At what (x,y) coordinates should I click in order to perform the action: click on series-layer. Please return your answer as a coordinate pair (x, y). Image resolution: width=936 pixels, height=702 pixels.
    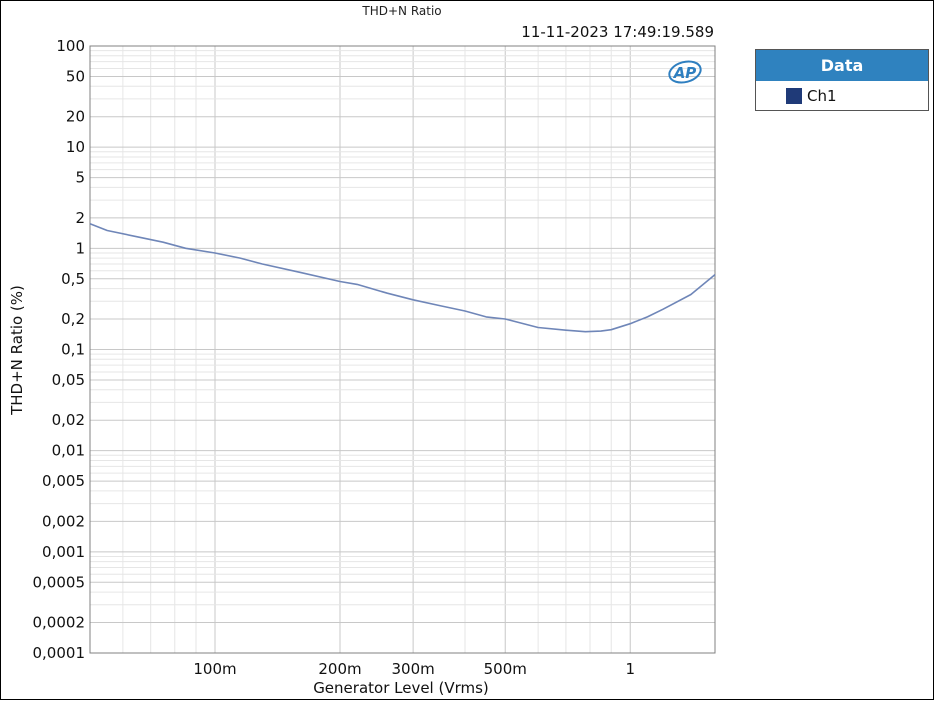
    Looking at the image, I should click on (402, 277).